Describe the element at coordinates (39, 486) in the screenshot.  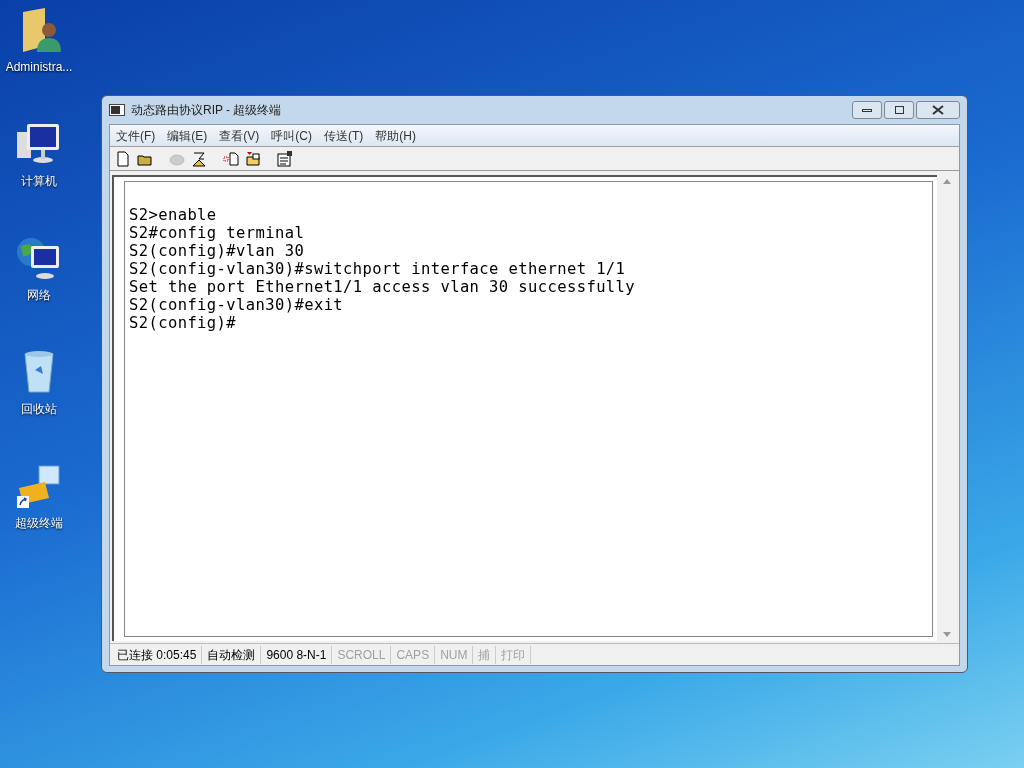
I see `terminal-shortcut-icon` at that location.